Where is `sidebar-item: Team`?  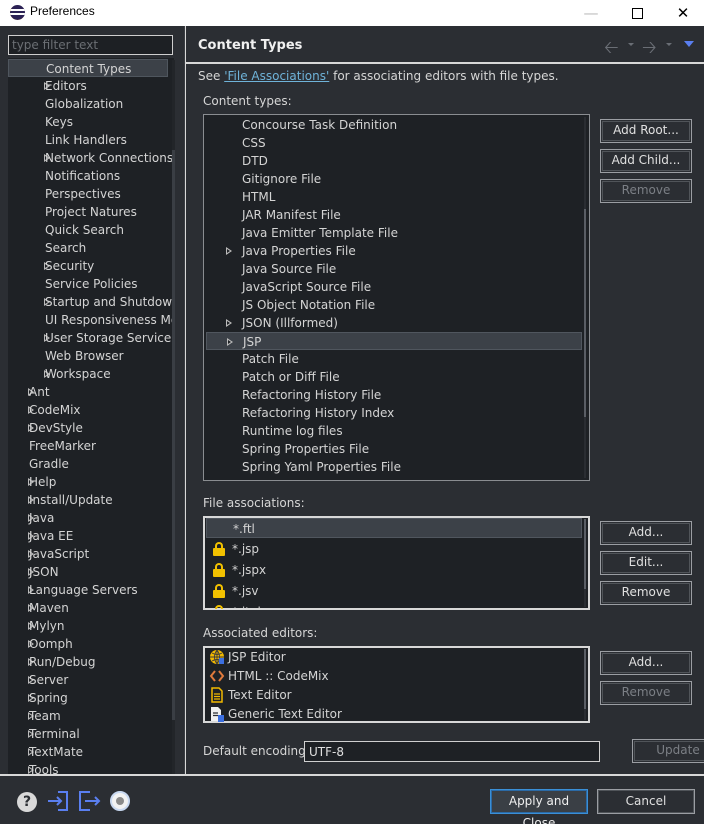 sidebar-item: Team is located at coordinates (88, 716).